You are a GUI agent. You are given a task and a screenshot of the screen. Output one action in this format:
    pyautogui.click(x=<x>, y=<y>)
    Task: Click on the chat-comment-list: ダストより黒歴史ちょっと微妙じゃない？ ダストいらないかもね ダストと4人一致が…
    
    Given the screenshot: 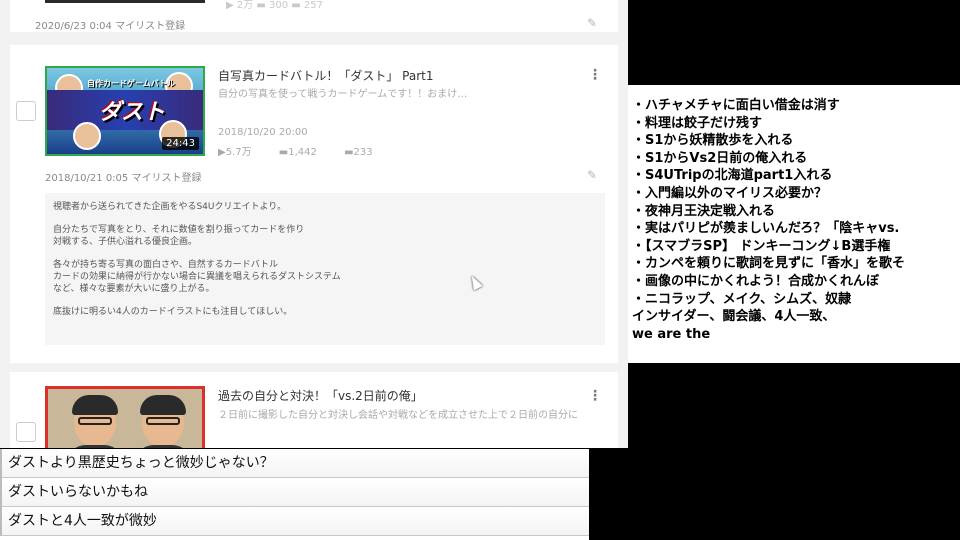 What is the action you would take?
    pyautogui.click(x=294, y=494)
    